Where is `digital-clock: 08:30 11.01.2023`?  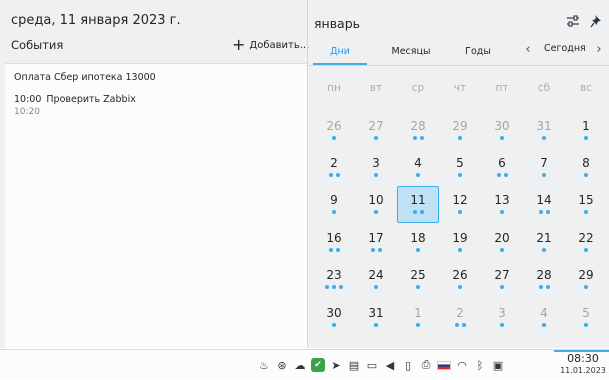
digital-clock: 08:30 11.01.2023 is located at coordinates (583, 365).